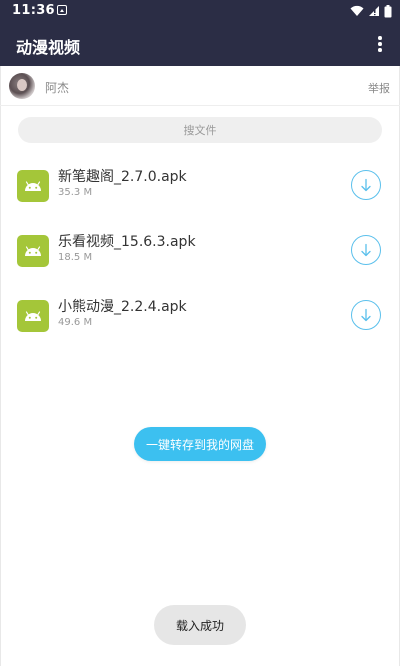  What do you see at coordinates (33, 10) in the screenshot?
I see `status-time: 11:36` at bounding box center [33, 10].